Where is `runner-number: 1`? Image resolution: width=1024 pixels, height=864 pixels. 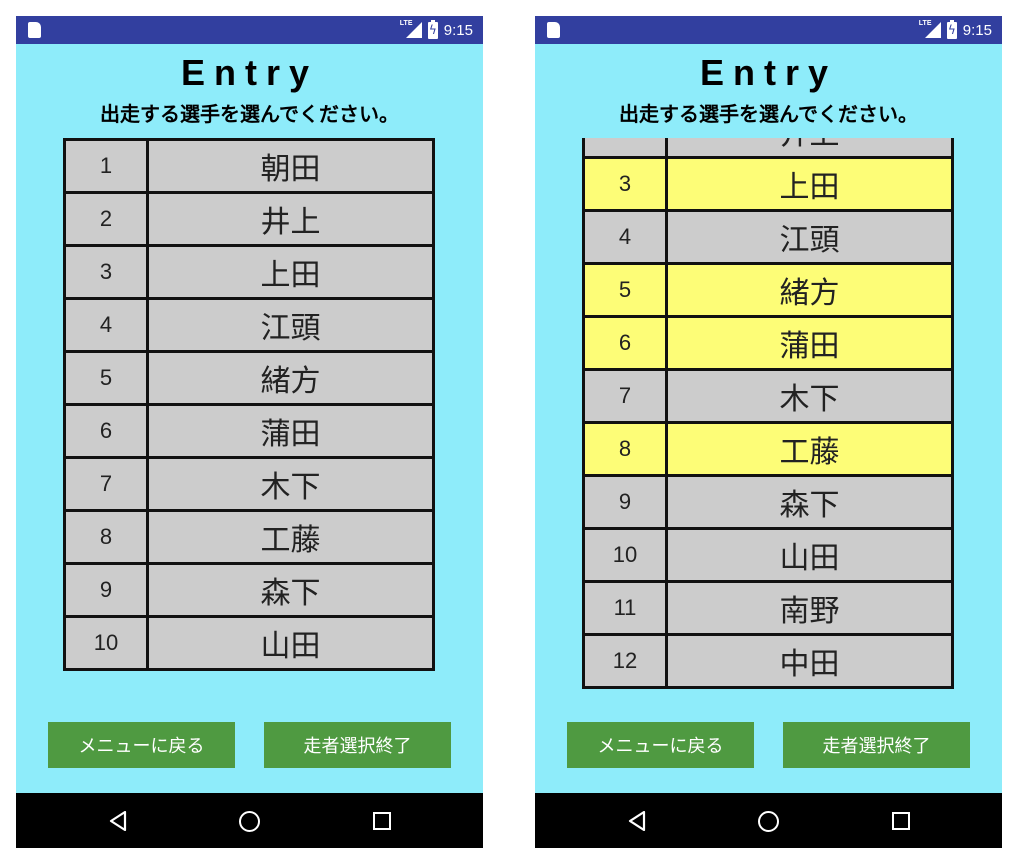 runner-number: 1 is located at coordinates (107, 166).